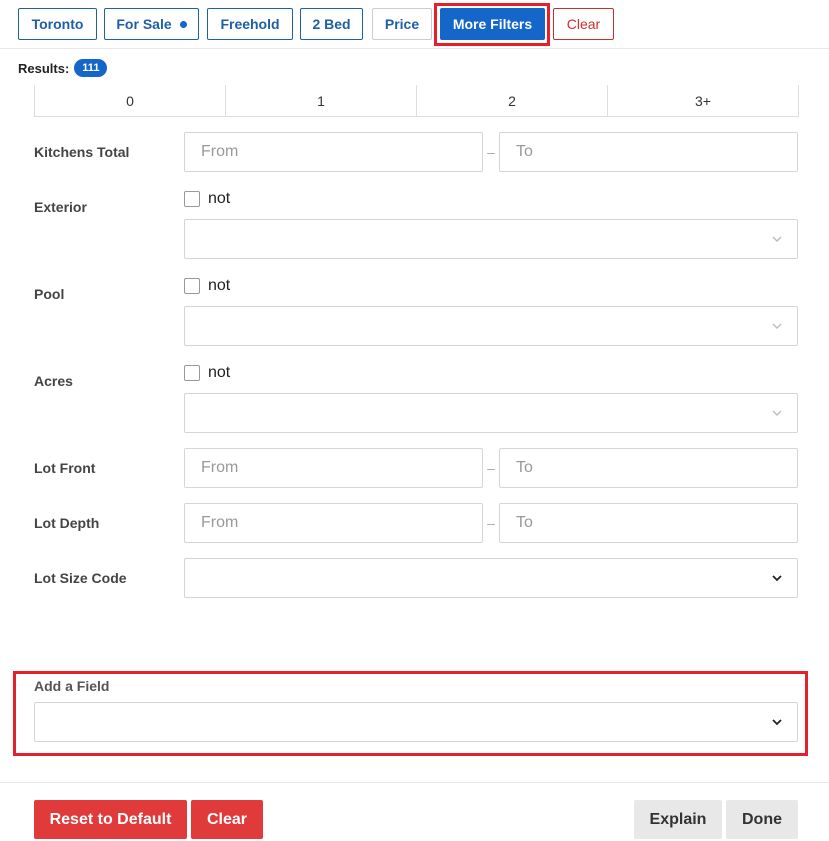 The image size is (829, 841). I want to click on lot-depth-label: Lot Depth, so click(67, 523).